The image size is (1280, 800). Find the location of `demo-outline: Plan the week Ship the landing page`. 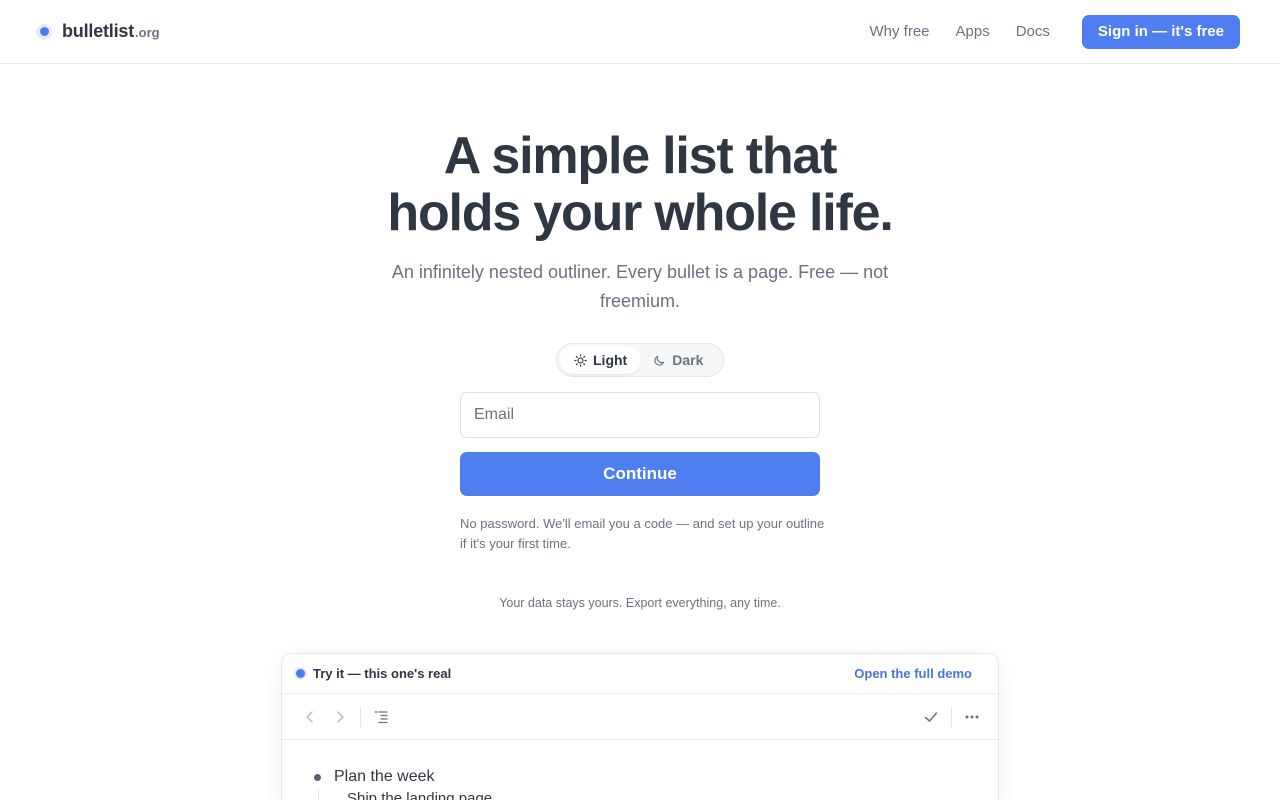

demo-outline: Plan the week Ship the landing page is located at coordinates (640, 770).